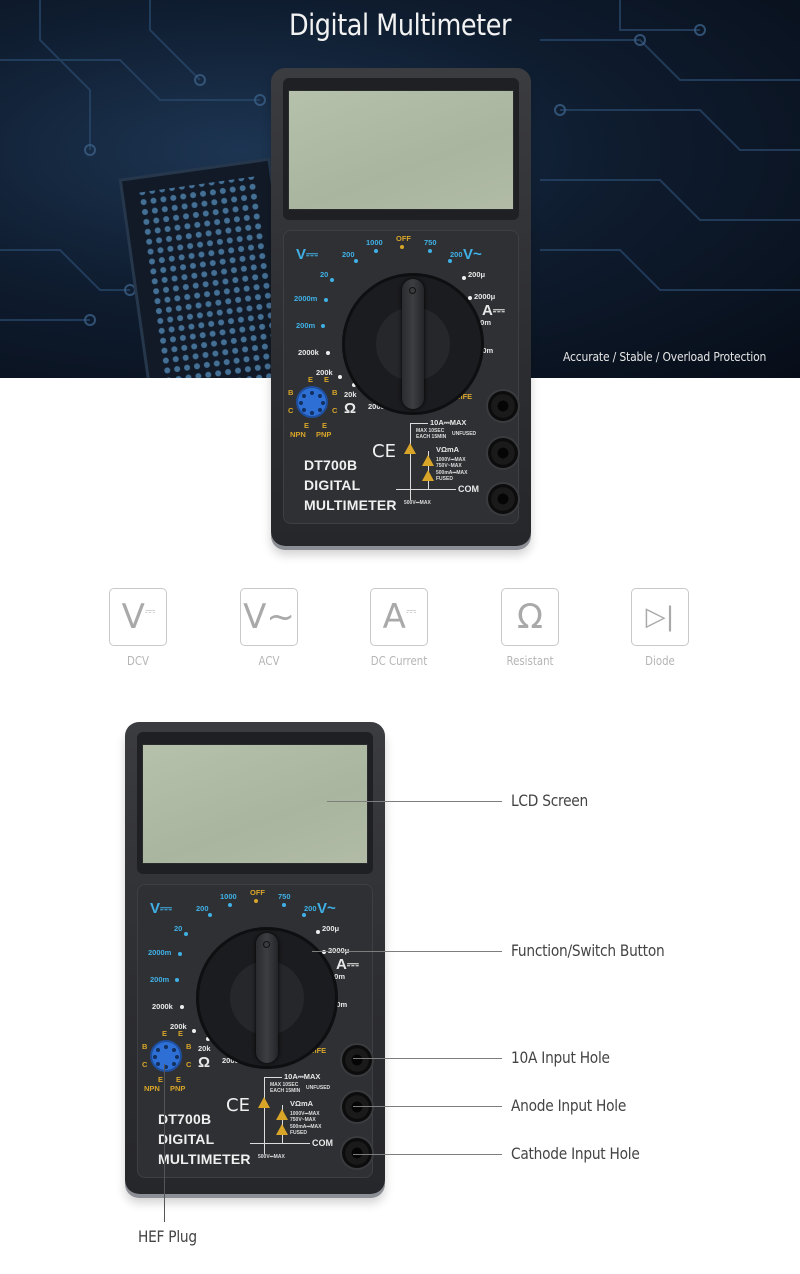 This screenshot has height=1274, width=800. I want to click on unfused-label: UNFUSED, so click(318, 1088).